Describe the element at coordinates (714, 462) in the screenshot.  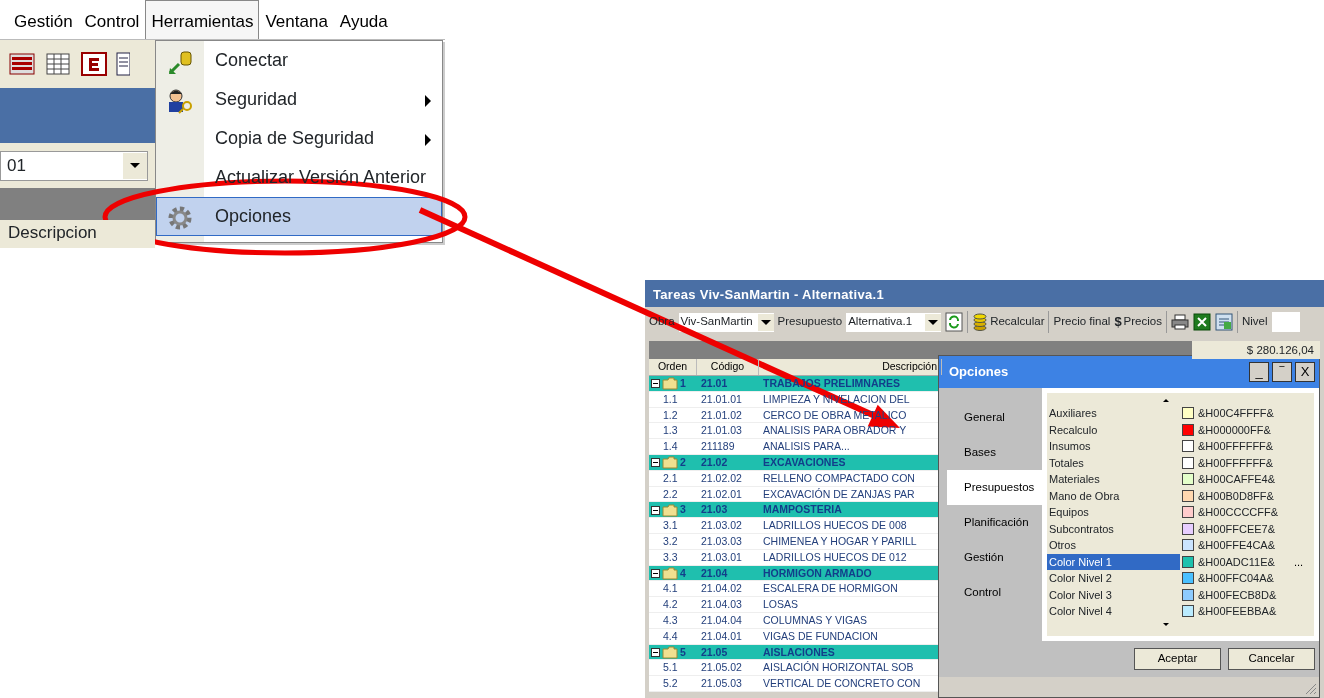
I see `table-cell-text: 21.02` at that location.